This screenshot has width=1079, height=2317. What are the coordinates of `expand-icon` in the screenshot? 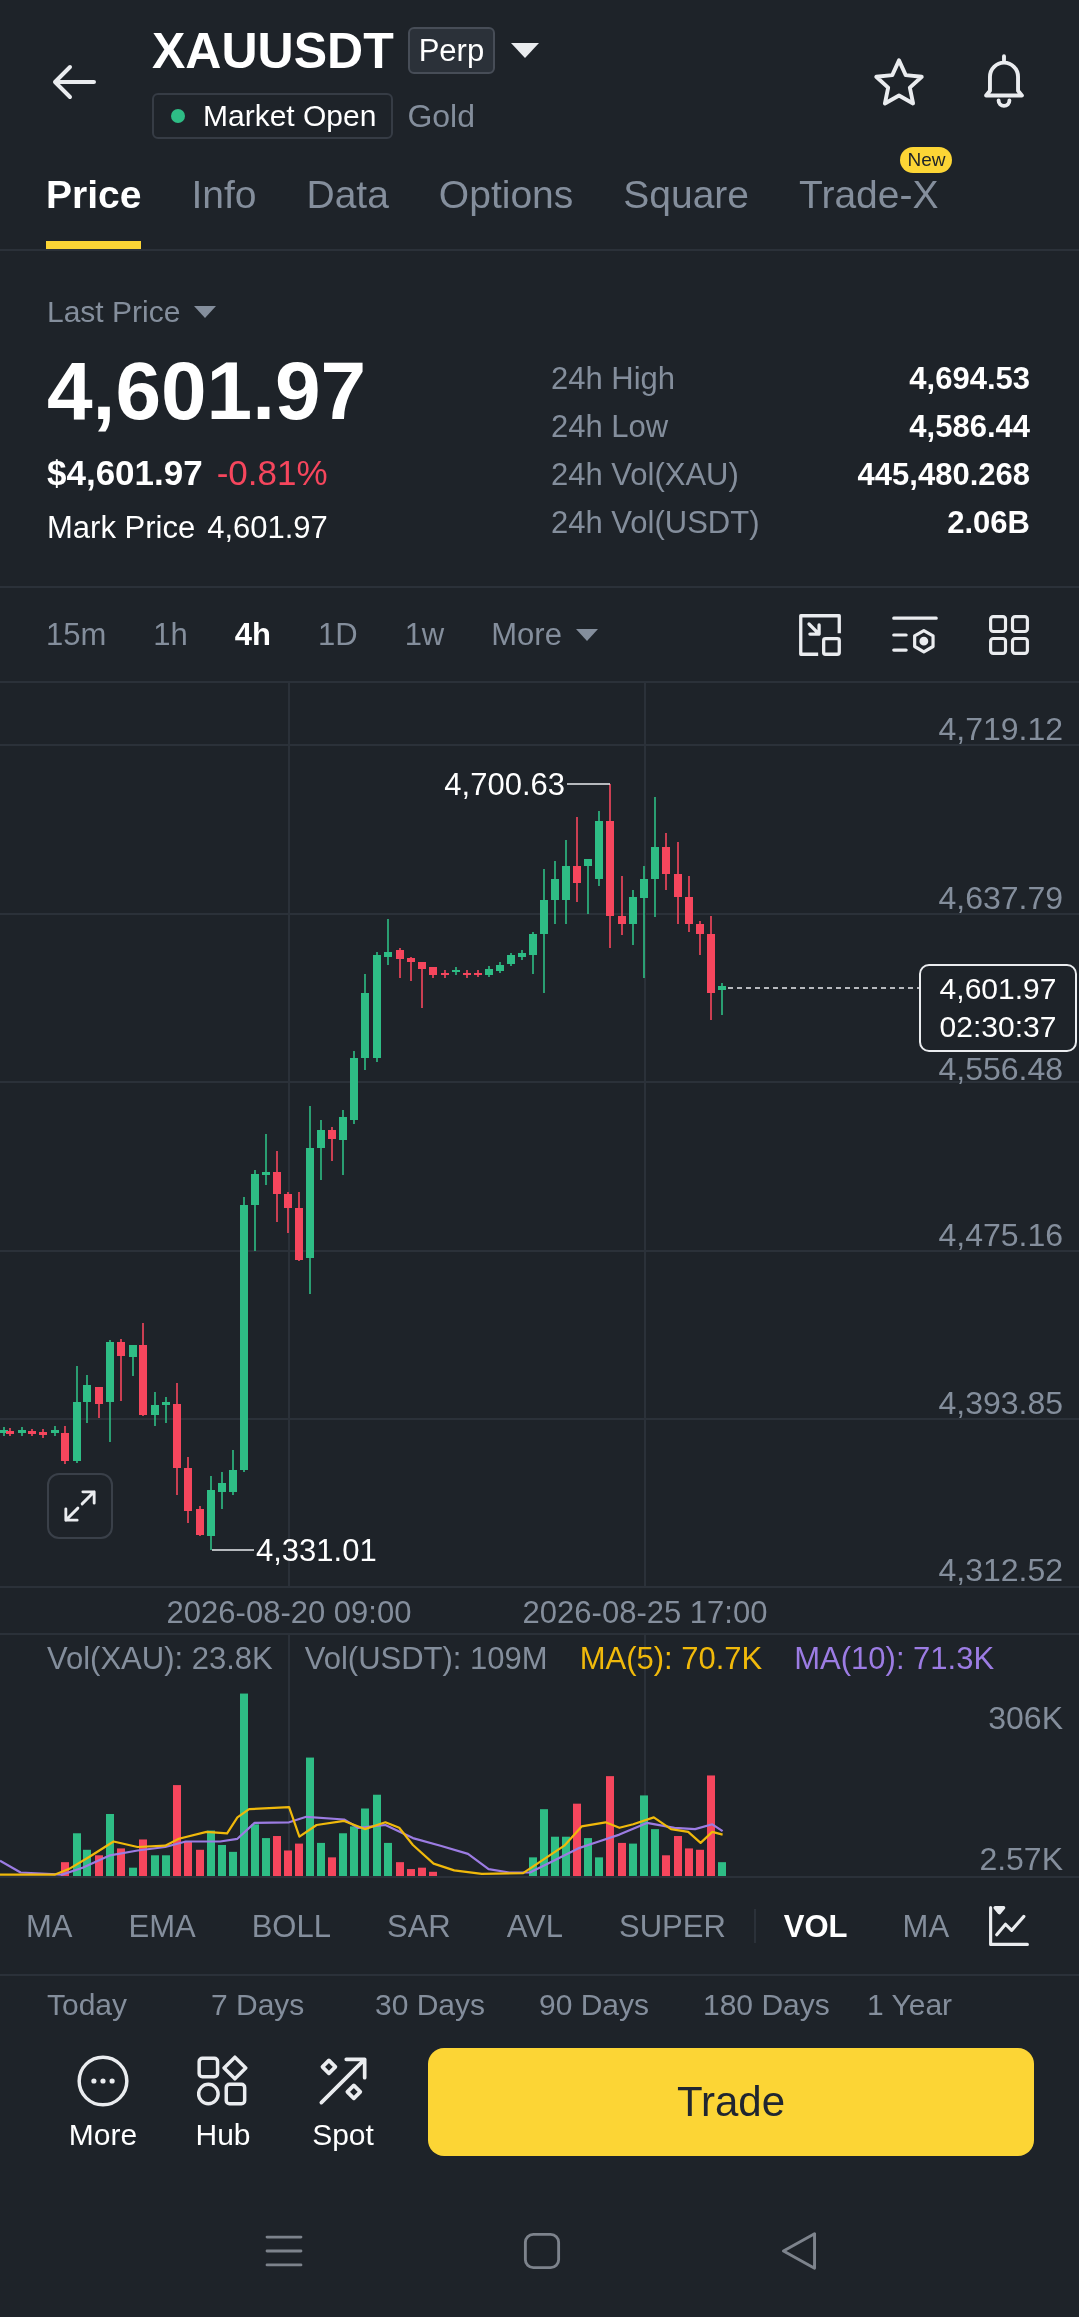 It's located at (80, 1506).